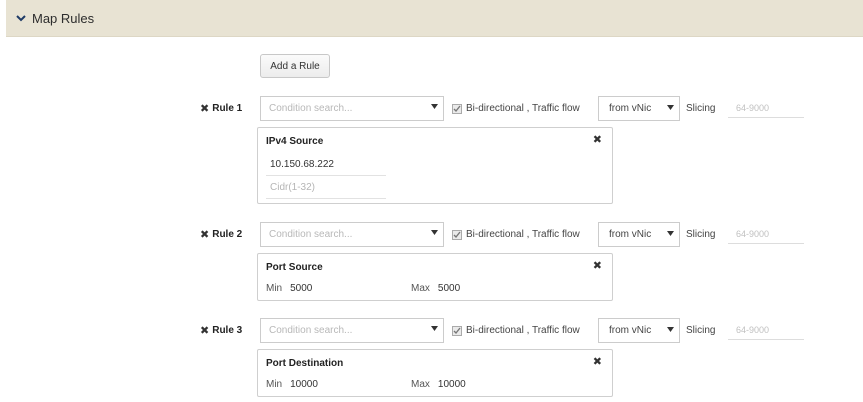 The width and height of the screenshot is (863, 402). Describe the element at coordinates (449, 288) in the screenshot. I see `max-value: 5000` at that location.